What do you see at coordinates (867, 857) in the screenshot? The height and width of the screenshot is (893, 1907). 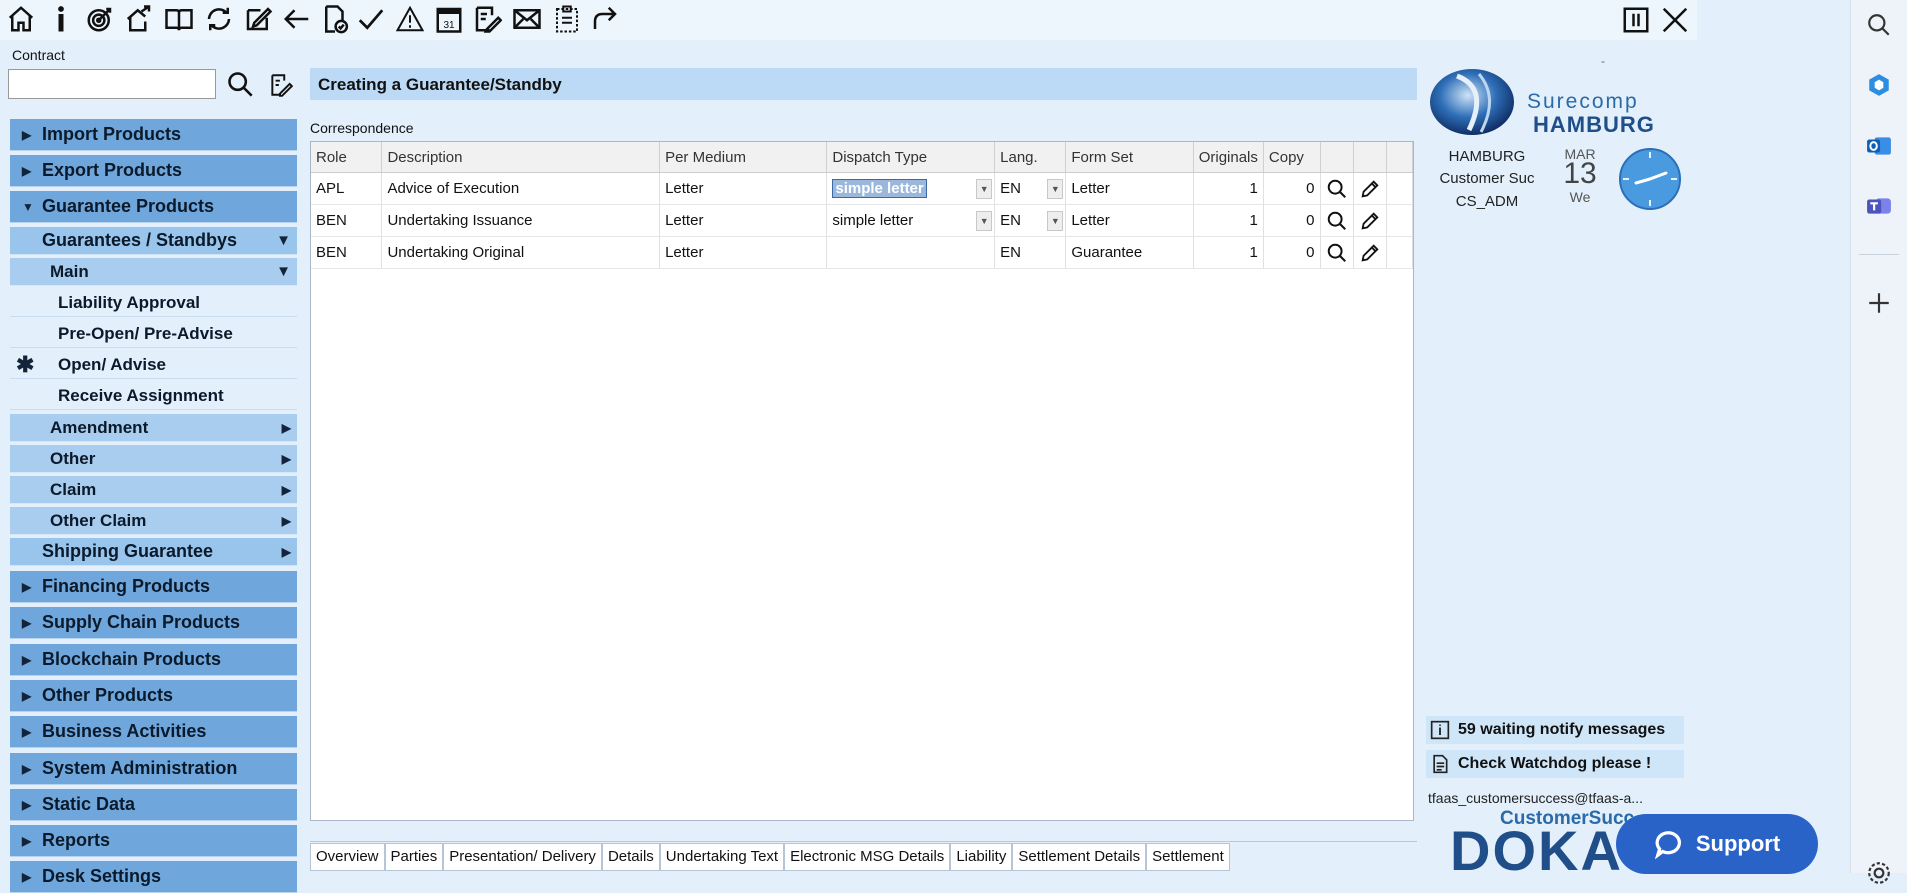 I see `tab-electronic-msg-details: Electronic MSG Details` at bounding box center [867, 857].